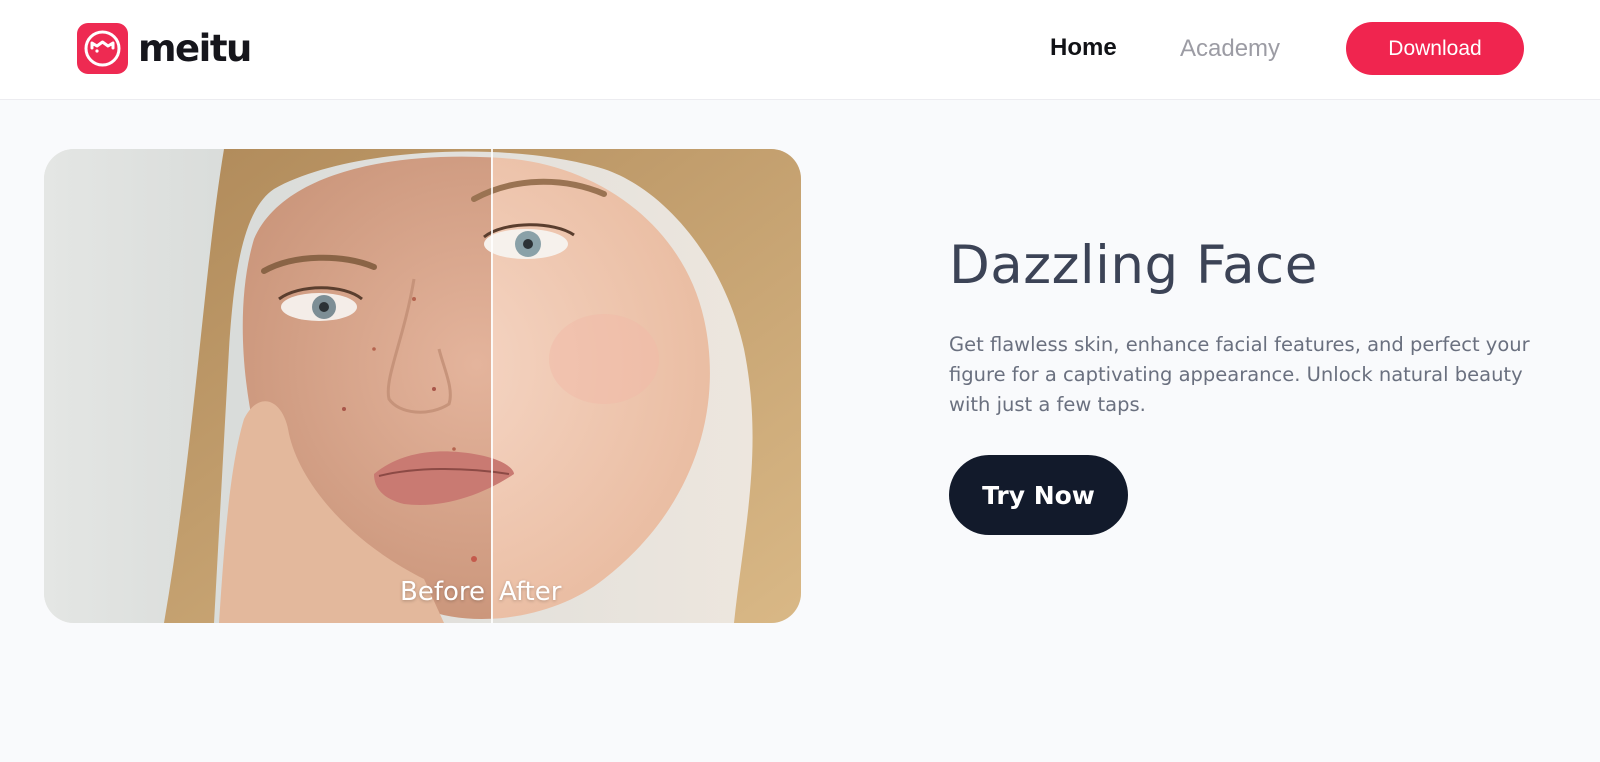 The image size is (1600, 762). What do you see at coordinates (1133, 265) in the screenshot?
I see `hero-title: Dazzling Face` at bounding box center [1133, 265].